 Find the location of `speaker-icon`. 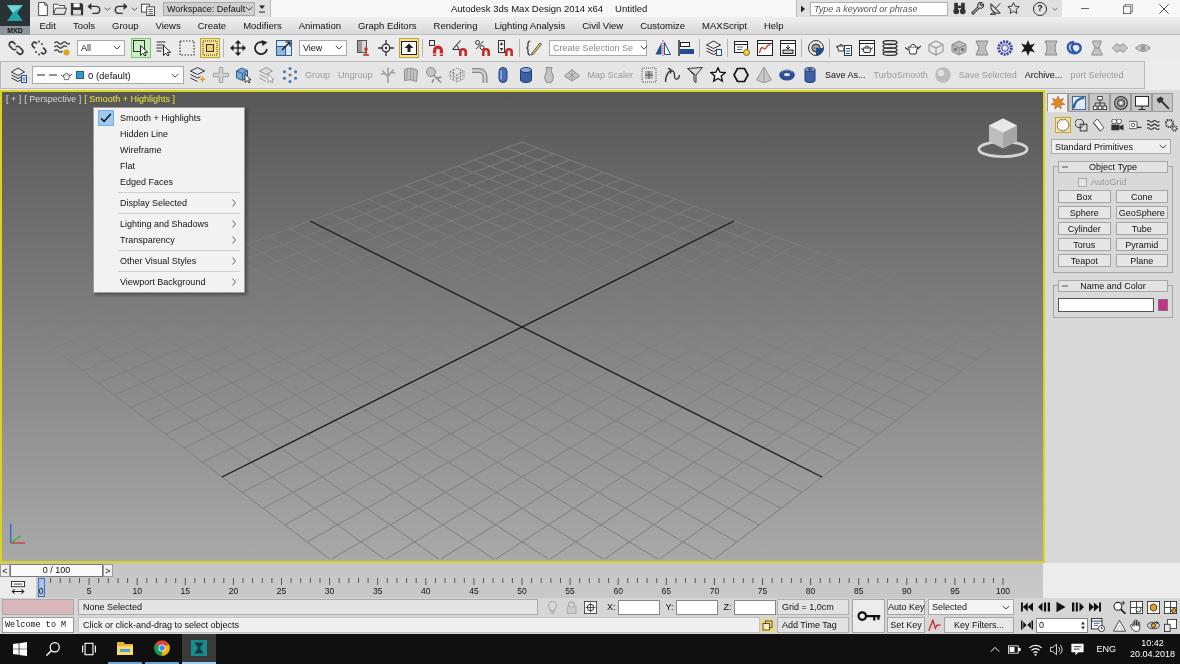

speaker-icon is located at coordinates (1057, 649).